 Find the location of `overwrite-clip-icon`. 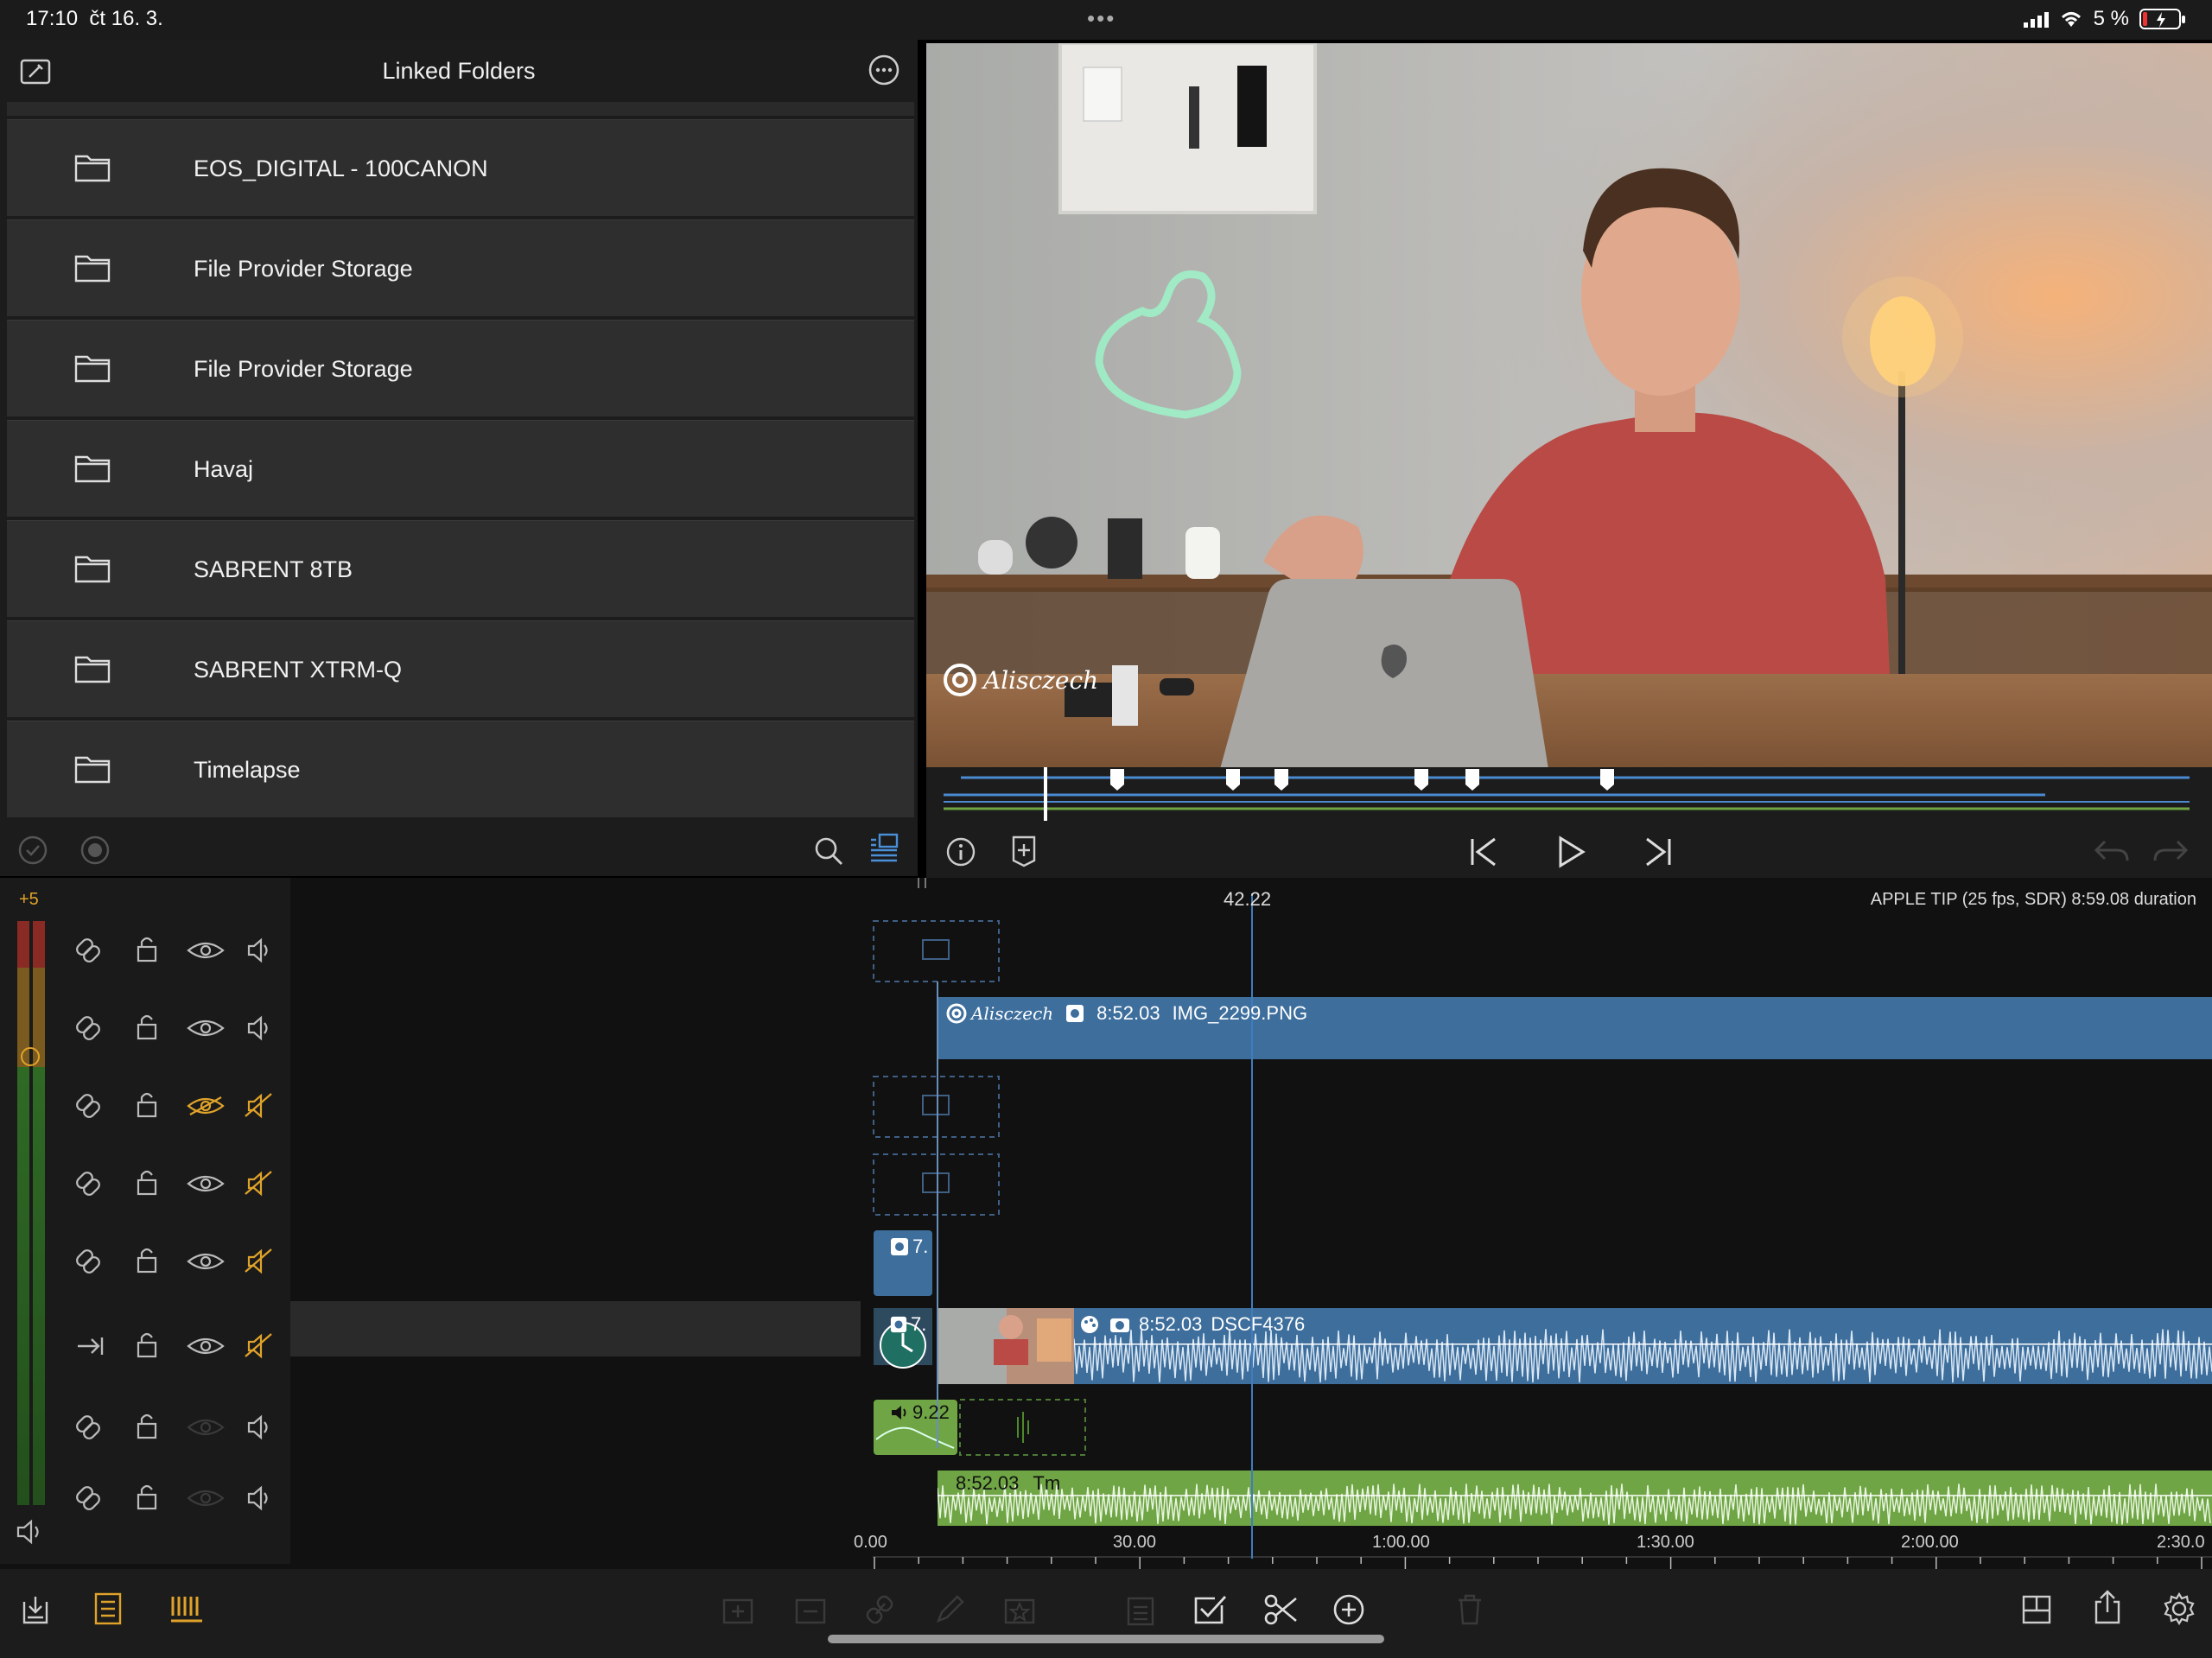

overwrite-clip-icon is located at coordinates (810, 1609).